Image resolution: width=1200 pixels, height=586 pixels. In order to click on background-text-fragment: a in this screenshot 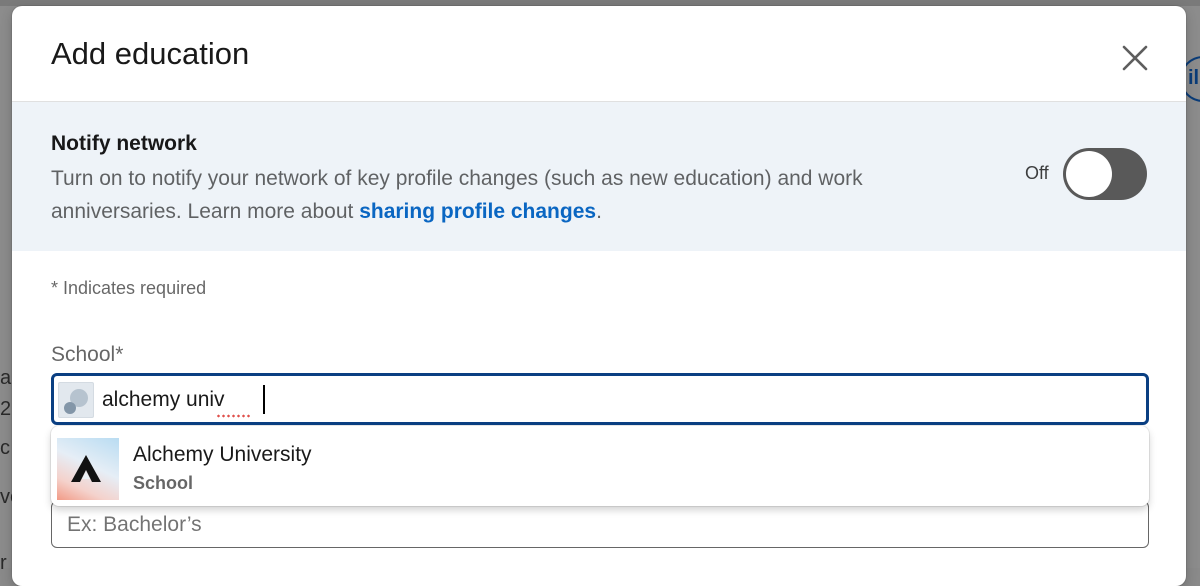, I will do `click(6, 378)`.